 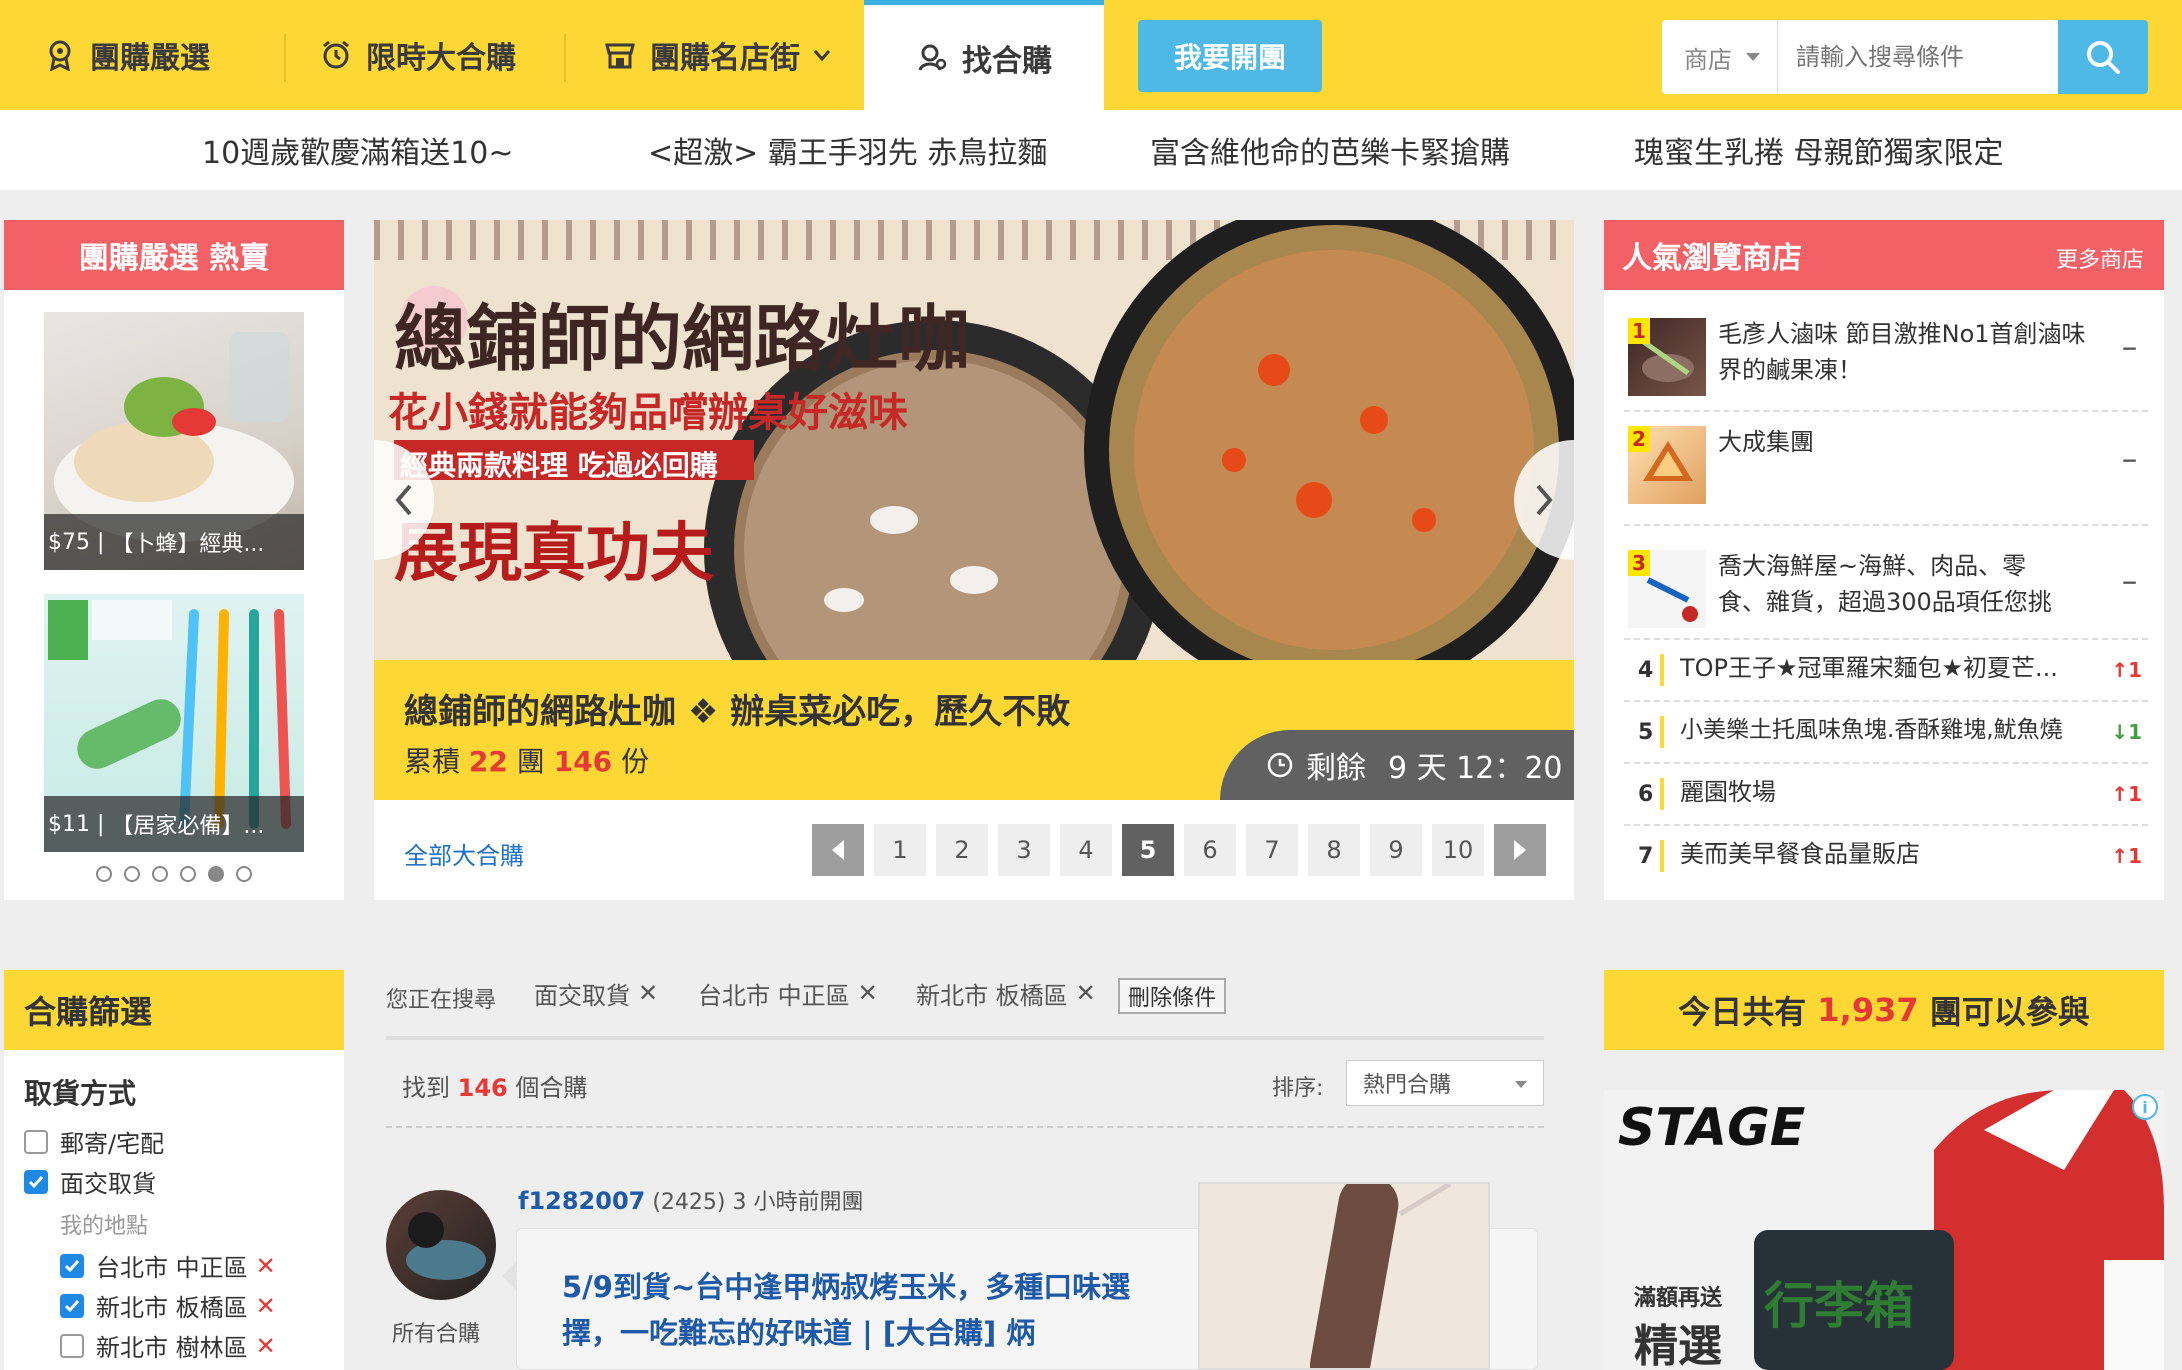 What do you see at coordinates (737, 708) in the screenshot?
I see `banner-title-link: 總鋪師的網路灶咖 ❖ 辦桌菜必吃，歷久不敗` at bounding box center [737, 708].